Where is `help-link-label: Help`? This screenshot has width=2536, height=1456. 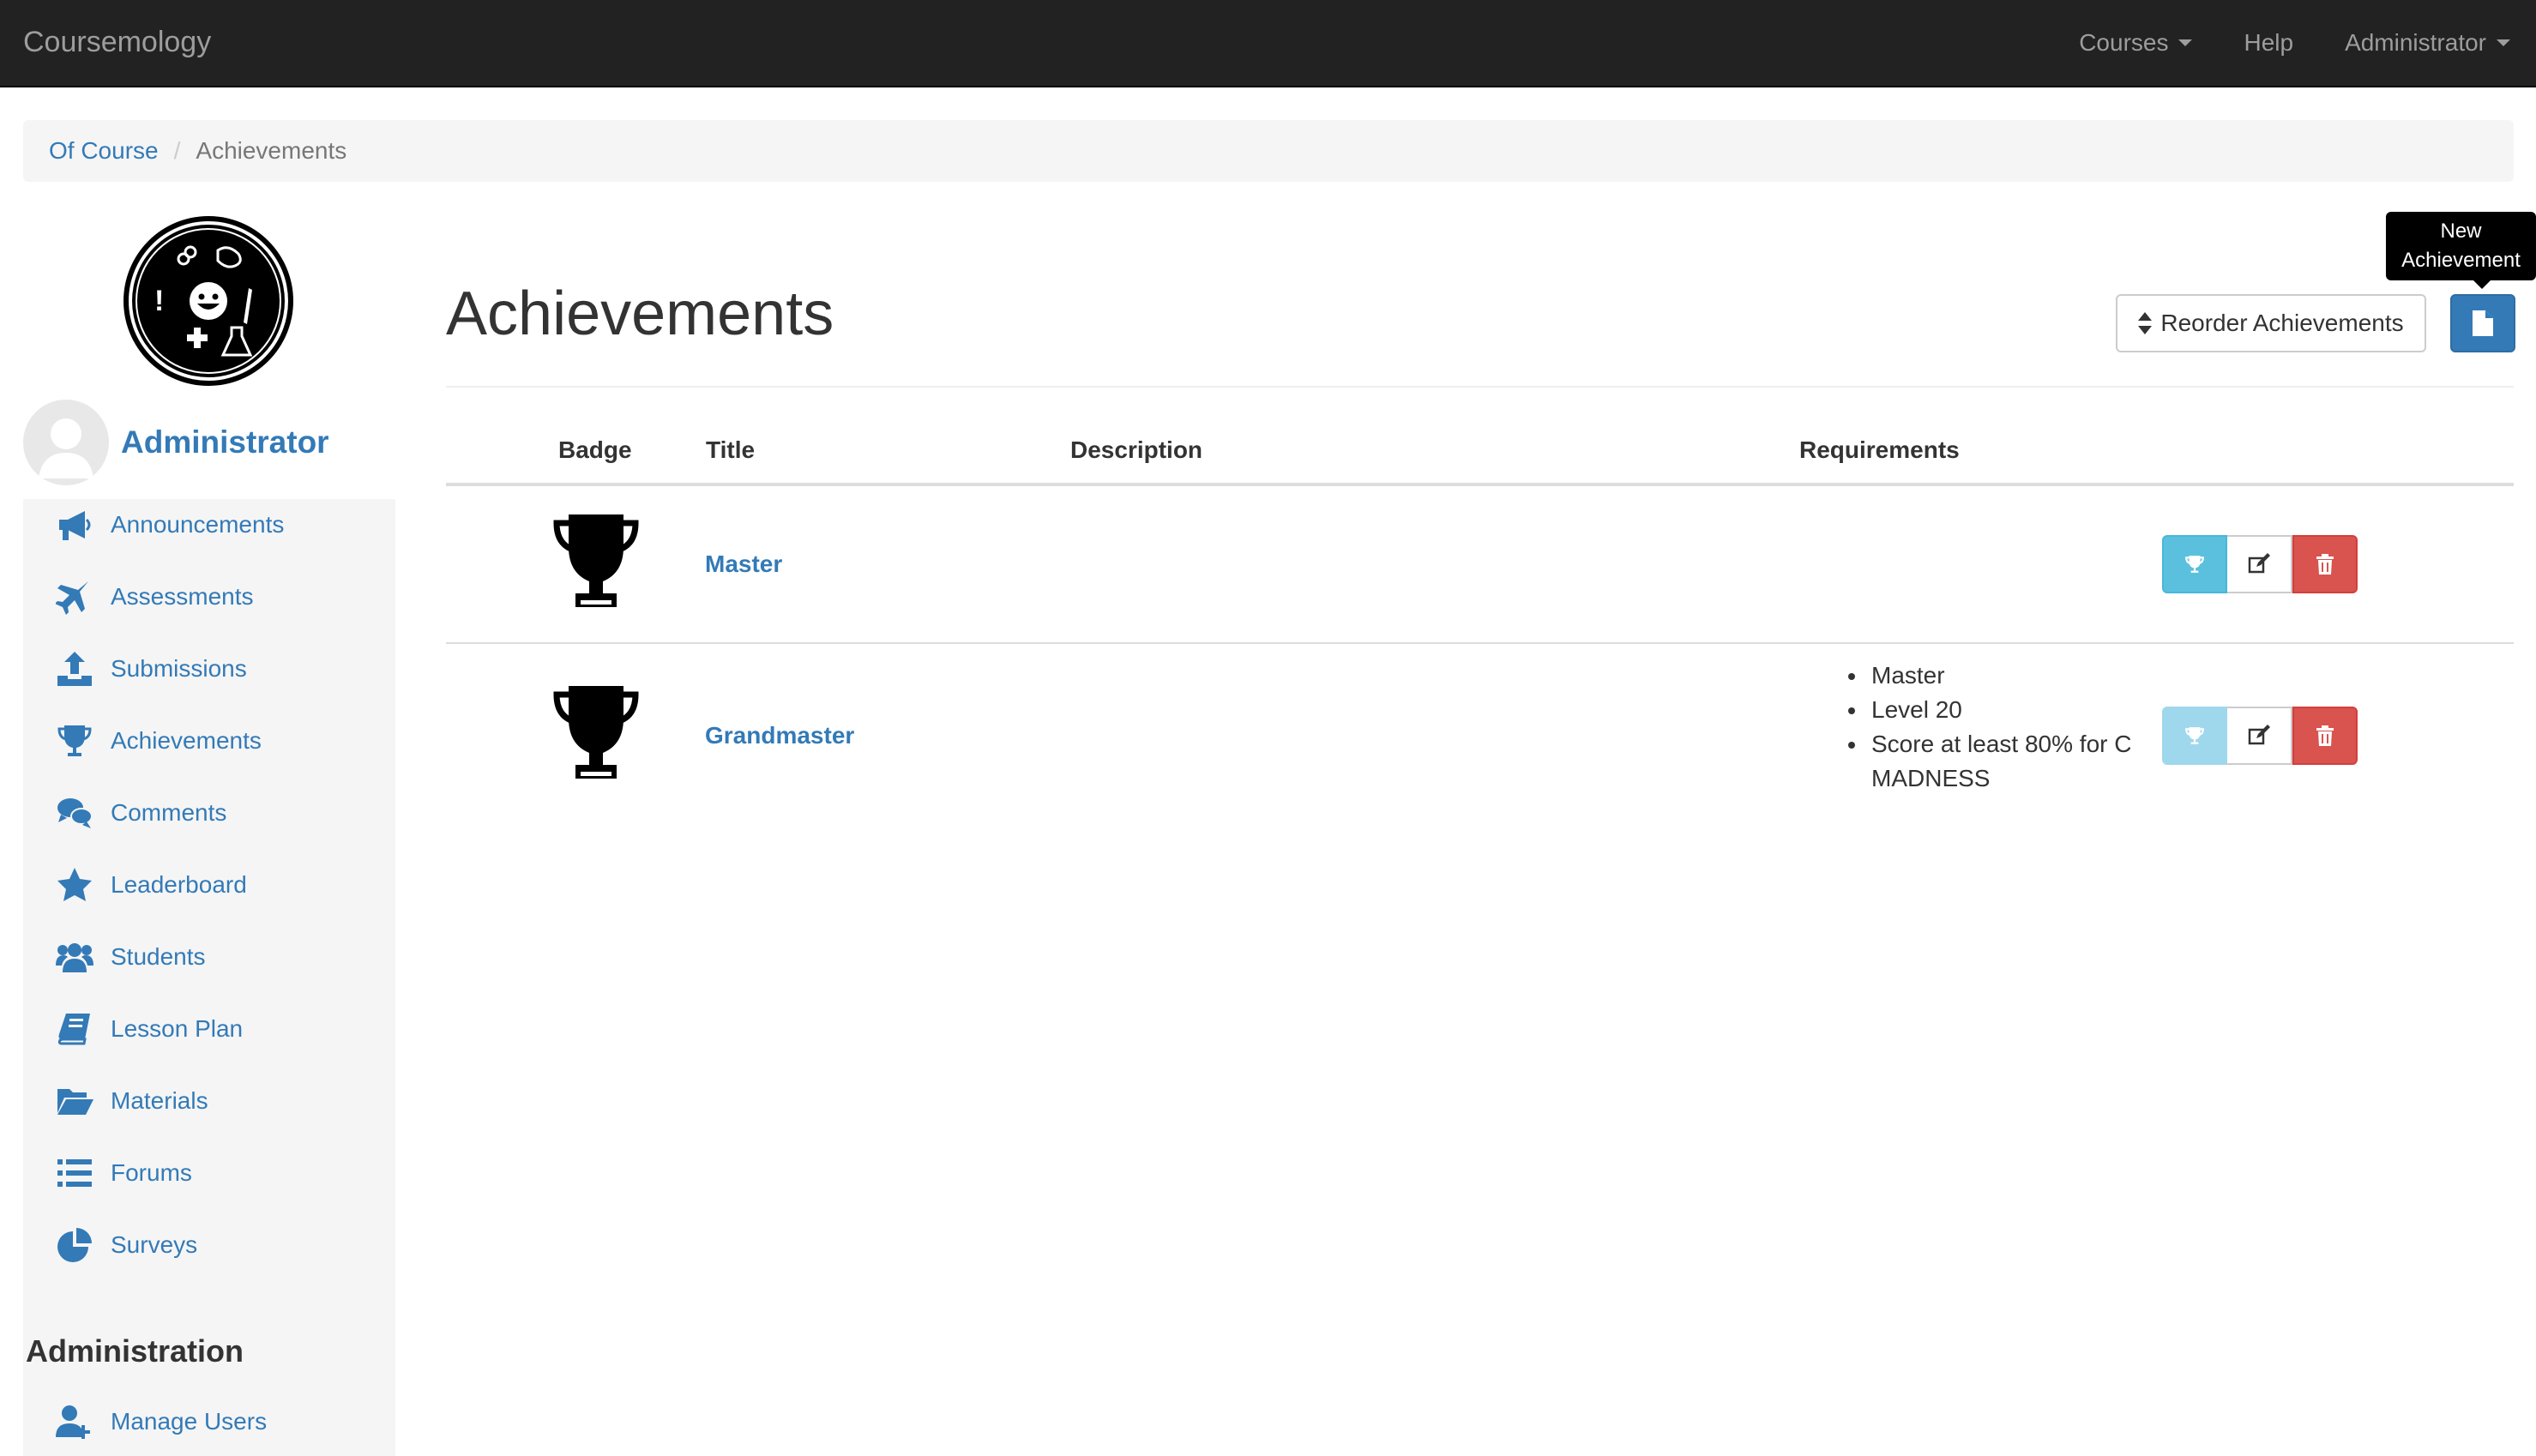
help-link-label: Help is located at coordinates (2269, 42).